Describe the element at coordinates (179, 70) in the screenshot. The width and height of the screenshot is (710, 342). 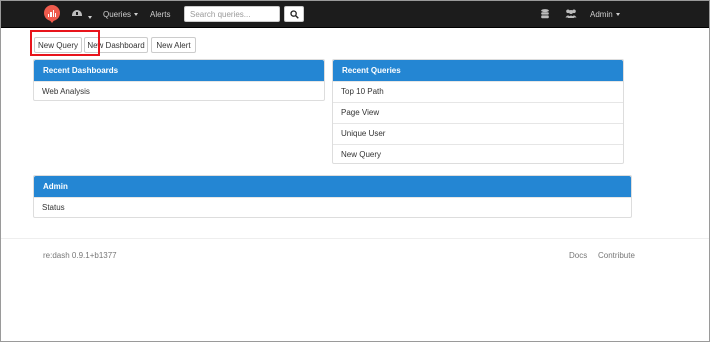
I see `recent-dashboards-title: Recent Dashboards` at that location.